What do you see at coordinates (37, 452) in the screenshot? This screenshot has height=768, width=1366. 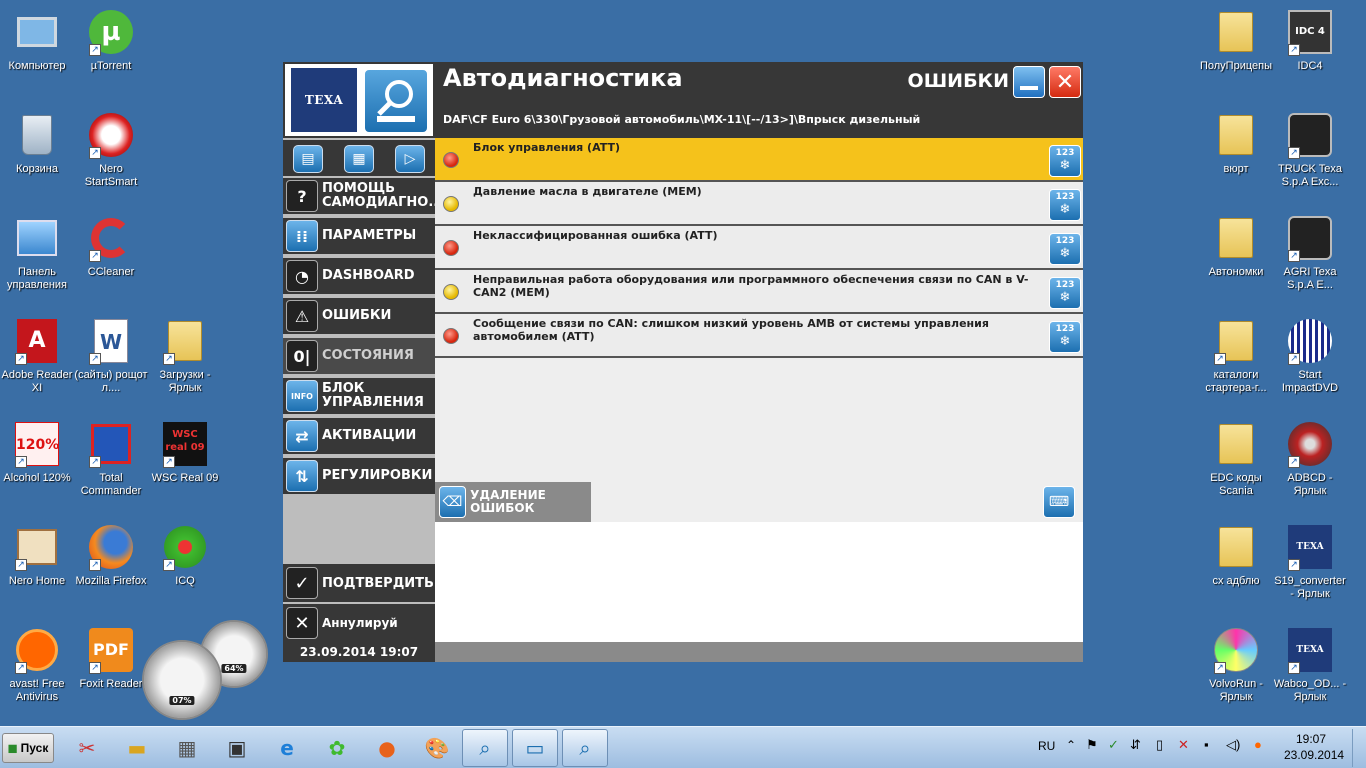 I see `desktop-icon-alcohol: 120% ↗ Alcohol 120%` at bounding box center [37, 452].